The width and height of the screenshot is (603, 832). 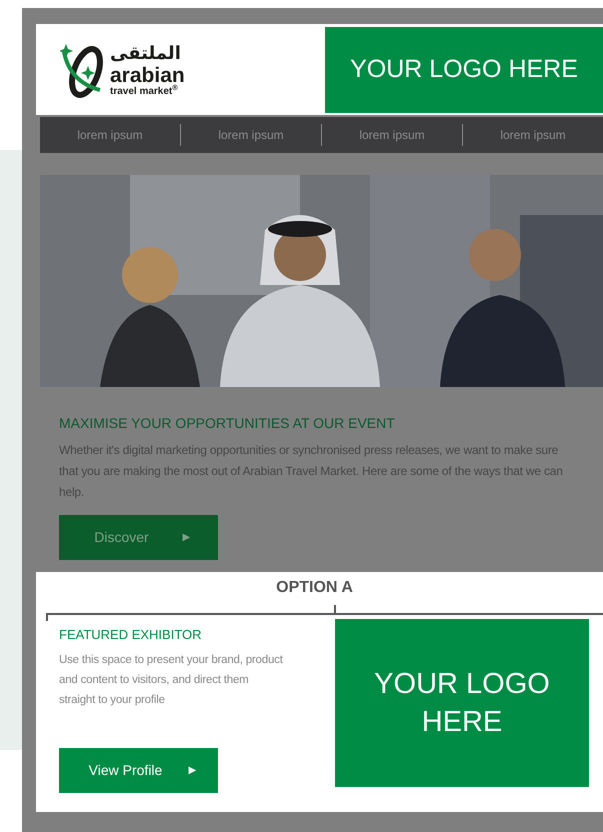 What do you see at coordinates (311, 471) in the screenshot?
I see `intro-paragraph: Whether it's digital marketing opportunities or synchronised press releases, we want to make sure that you are making the most out of Arabian Travel Market. Here are some of the ways that we can help.` at bounding box center [311, 471].